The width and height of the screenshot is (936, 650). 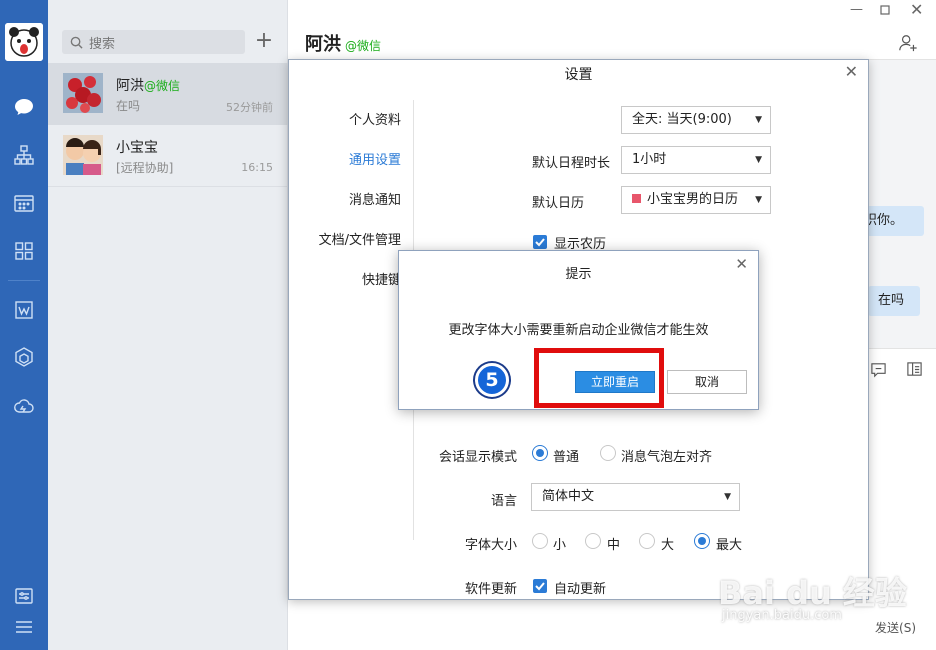 I want to click on language-label: 语言, so click(x=504, y=501).